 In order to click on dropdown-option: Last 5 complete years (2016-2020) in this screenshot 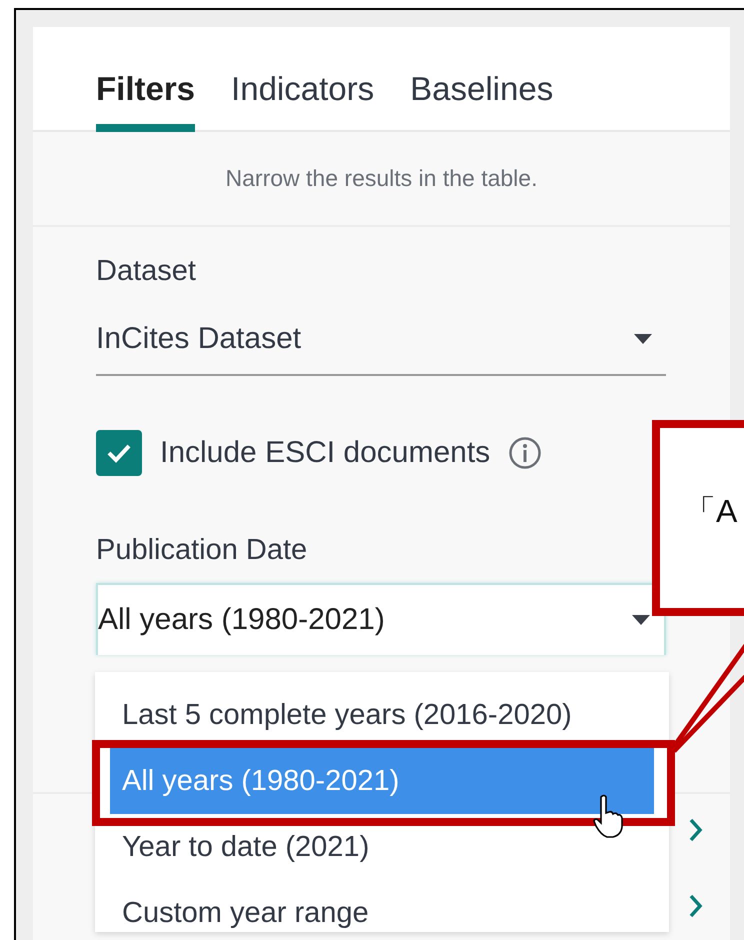, I will do `click(382, 715)`.